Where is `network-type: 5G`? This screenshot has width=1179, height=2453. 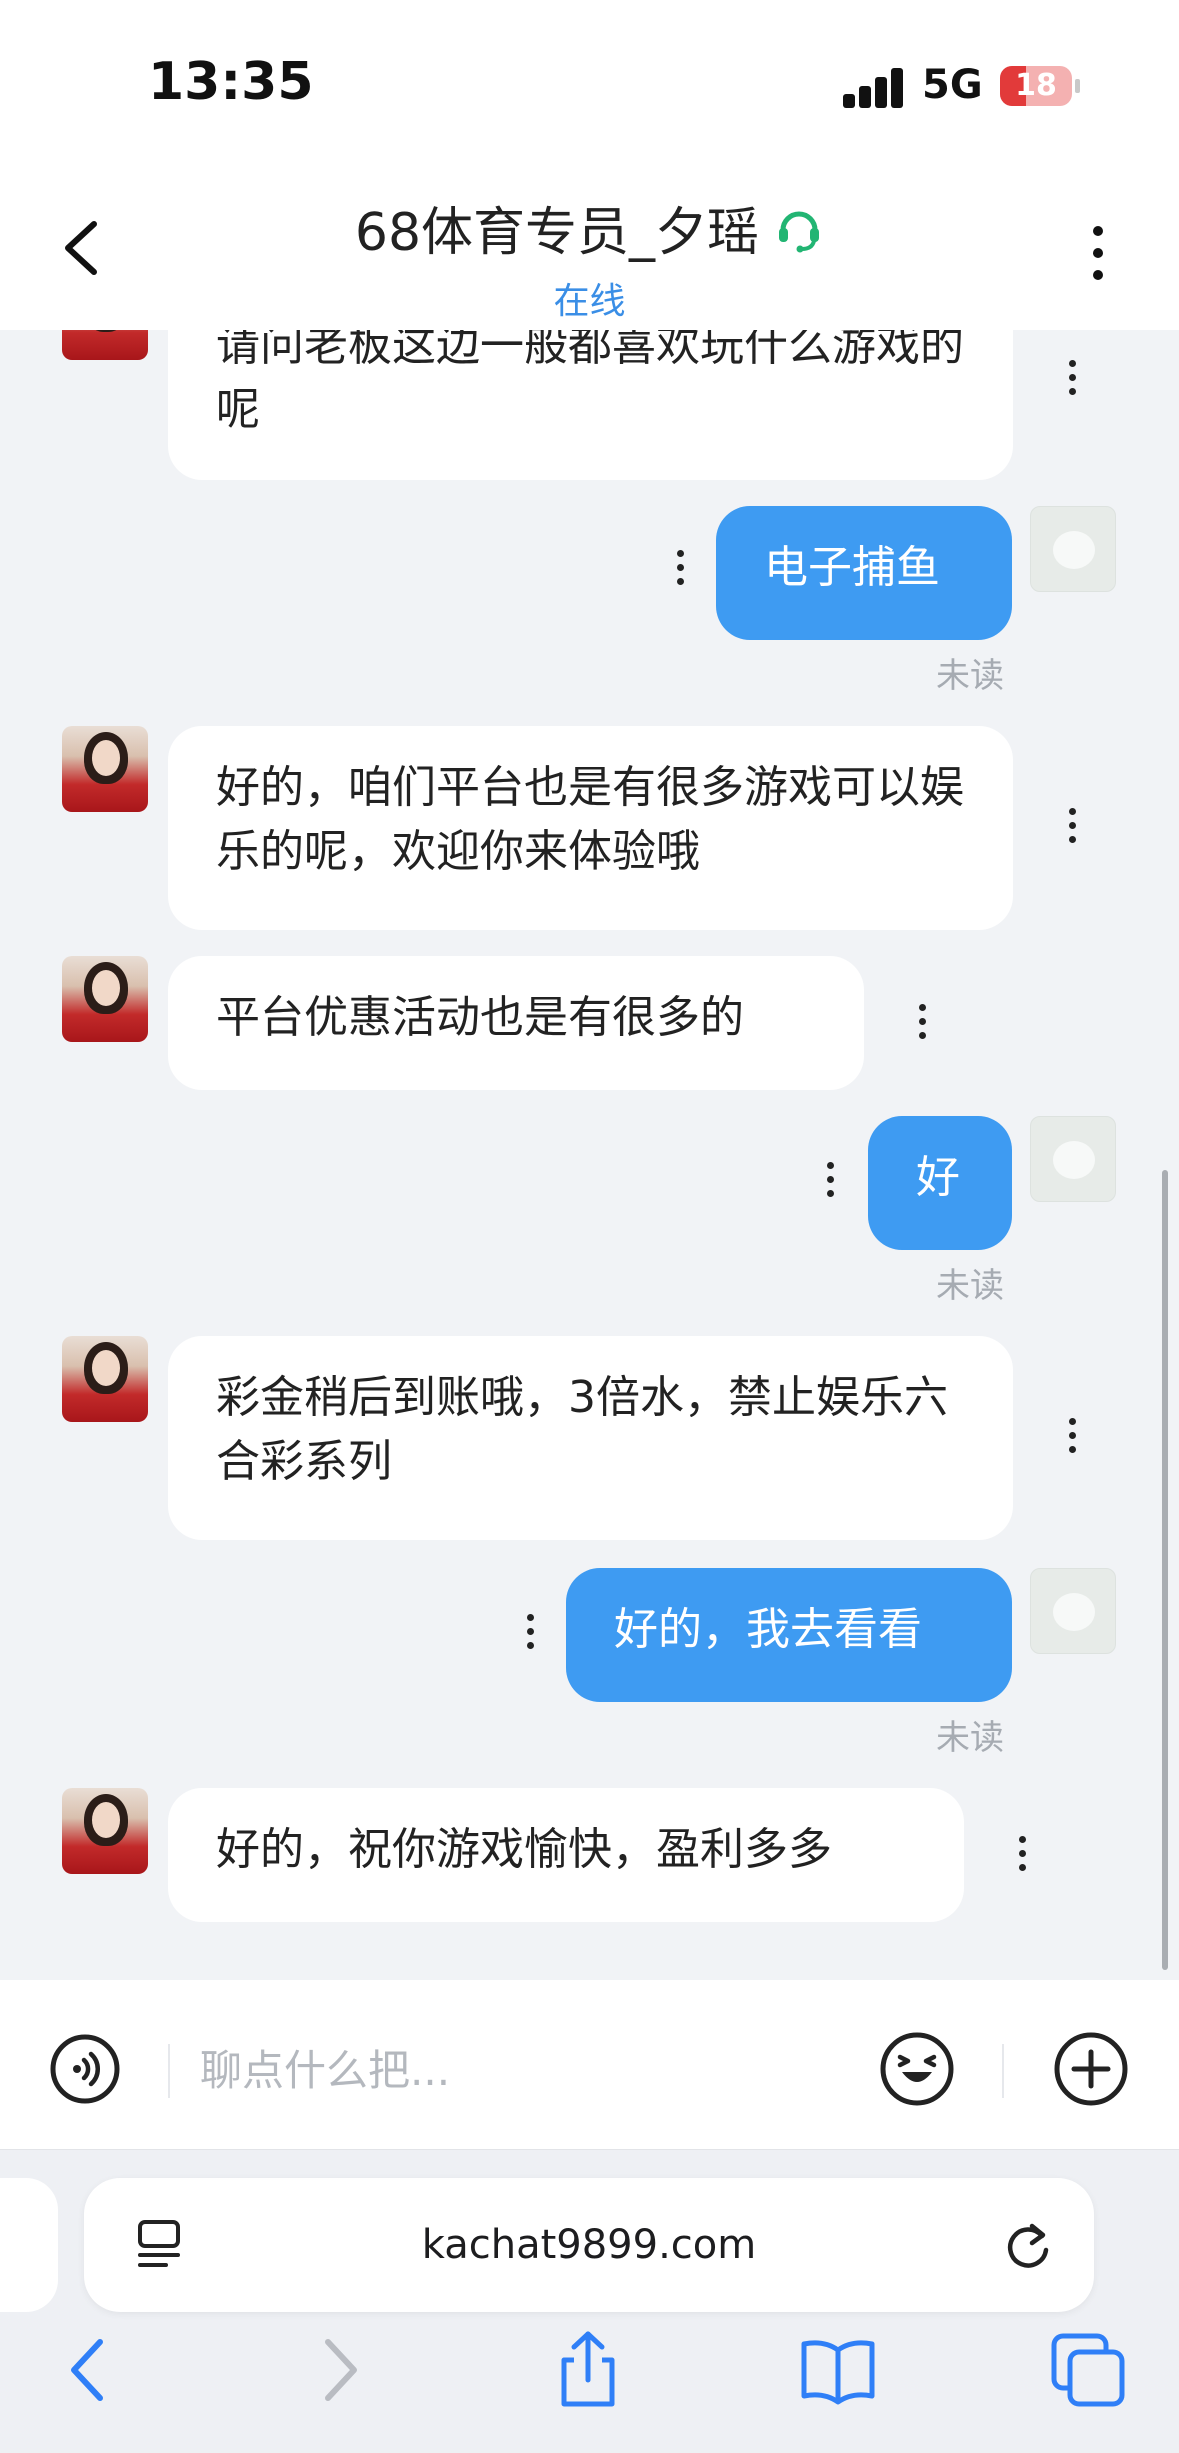 network-type: 5G is located at coordinates (952, 85).